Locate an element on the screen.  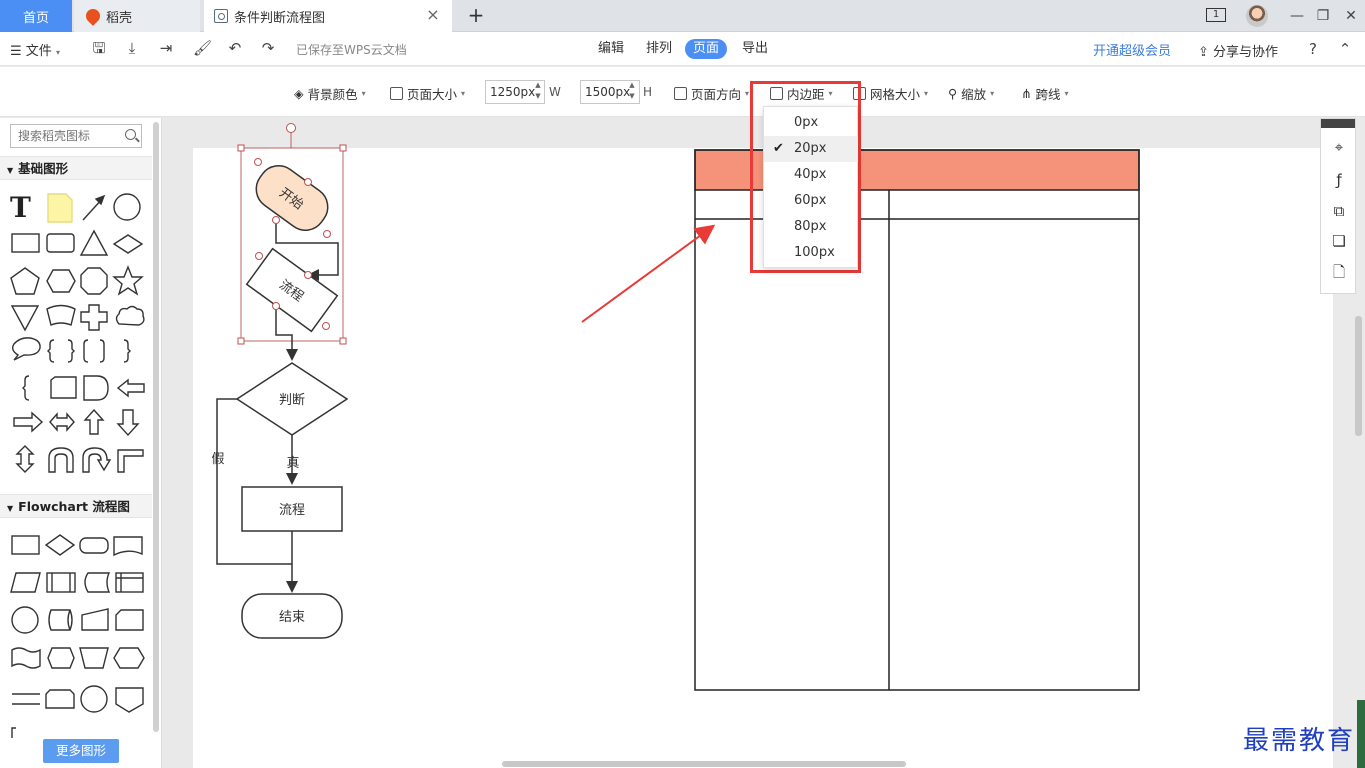
crop-icon: ⧉ is located at coordinates (1339, 211).